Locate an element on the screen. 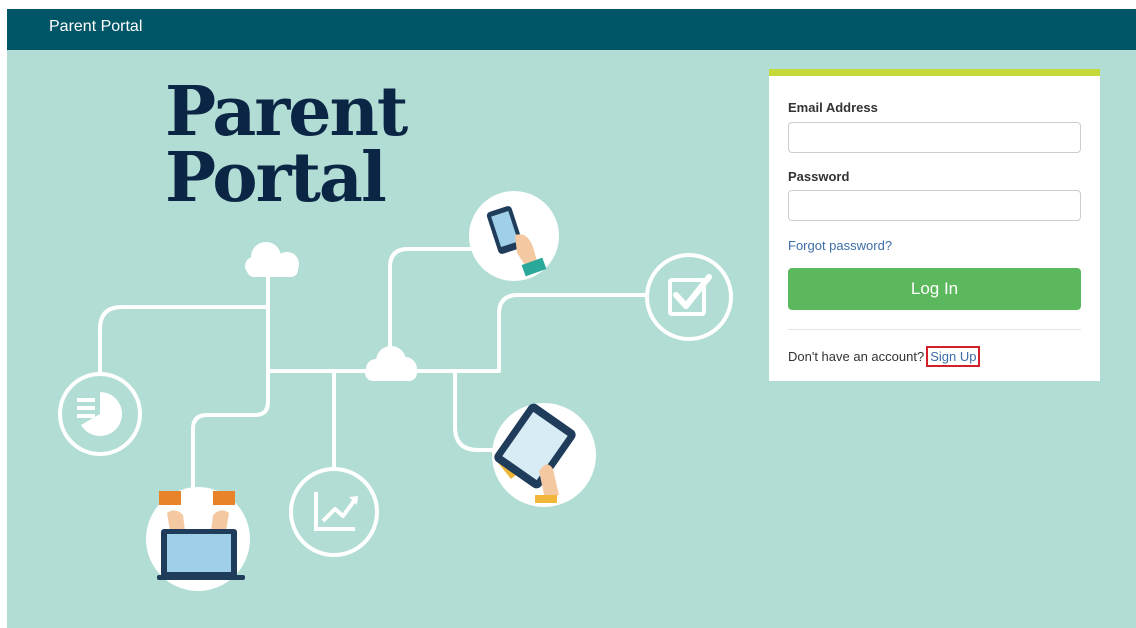 Image resolution: width=1136 pixels, height=628 pixels. hero-title-line1: Parent is located at coordinates (286, 112).